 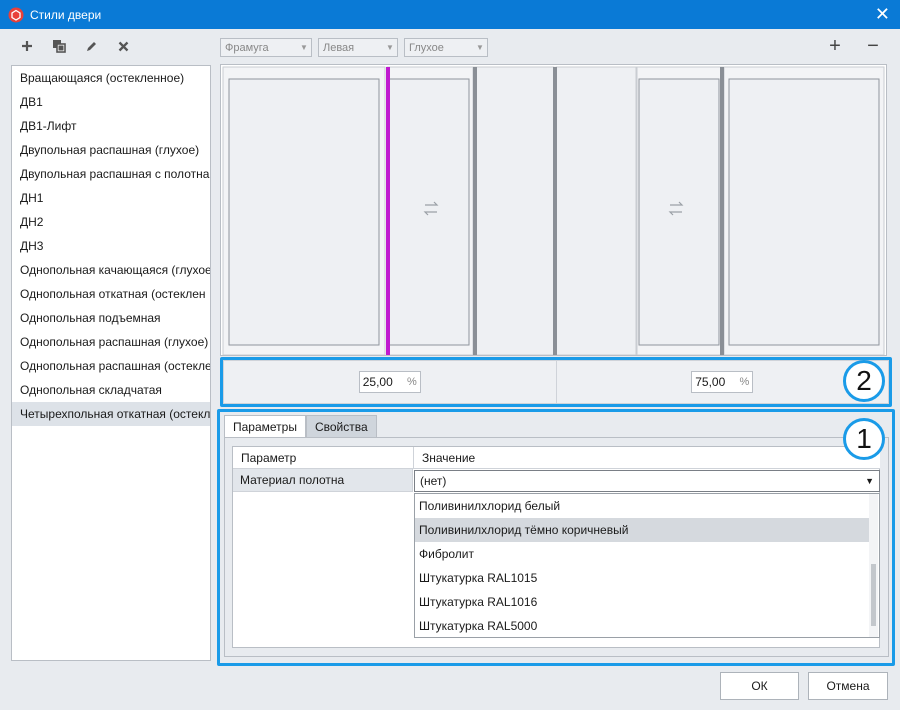 I want to click on tab-properties: Свойства, so click(x=341, y=426).